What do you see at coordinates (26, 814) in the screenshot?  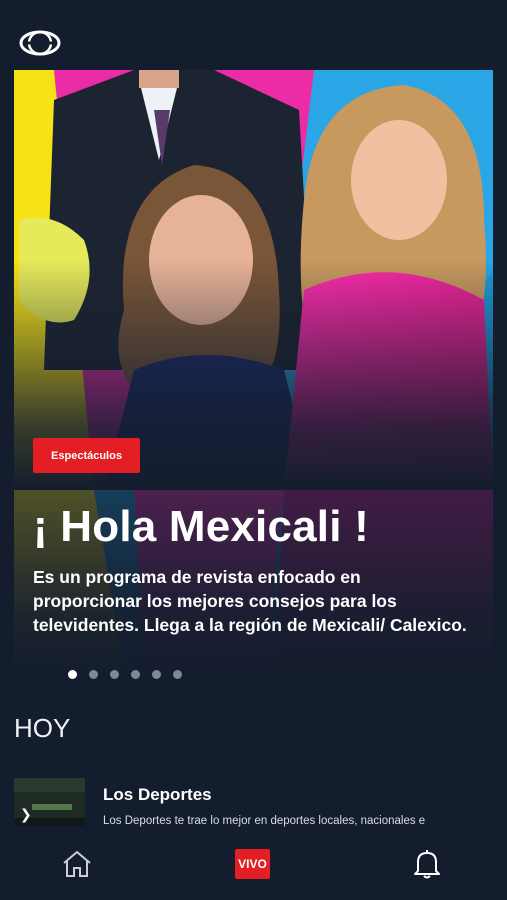 I see `play-arrow-icon: ❯` at bounding box center [26, 814].